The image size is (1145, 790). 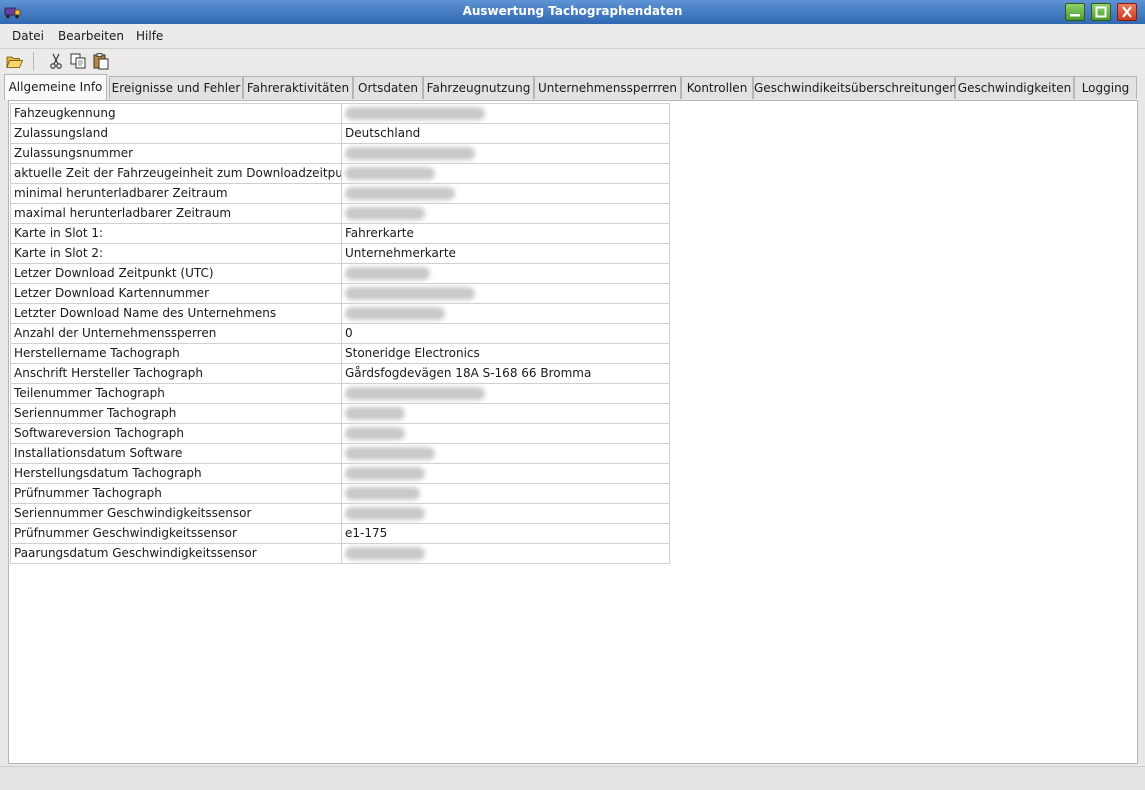 What do you see at coordinates (505, 253) in the screenshot?
I see `row-value: Unternehmerkarte` at bounding box center [505, 253].